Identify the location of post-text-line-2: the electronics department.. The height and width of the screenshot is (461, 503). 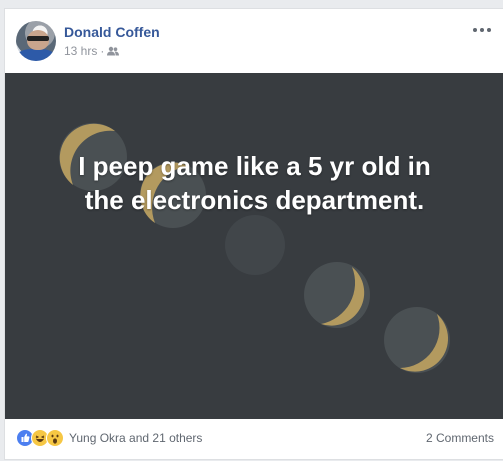
(254, 200).